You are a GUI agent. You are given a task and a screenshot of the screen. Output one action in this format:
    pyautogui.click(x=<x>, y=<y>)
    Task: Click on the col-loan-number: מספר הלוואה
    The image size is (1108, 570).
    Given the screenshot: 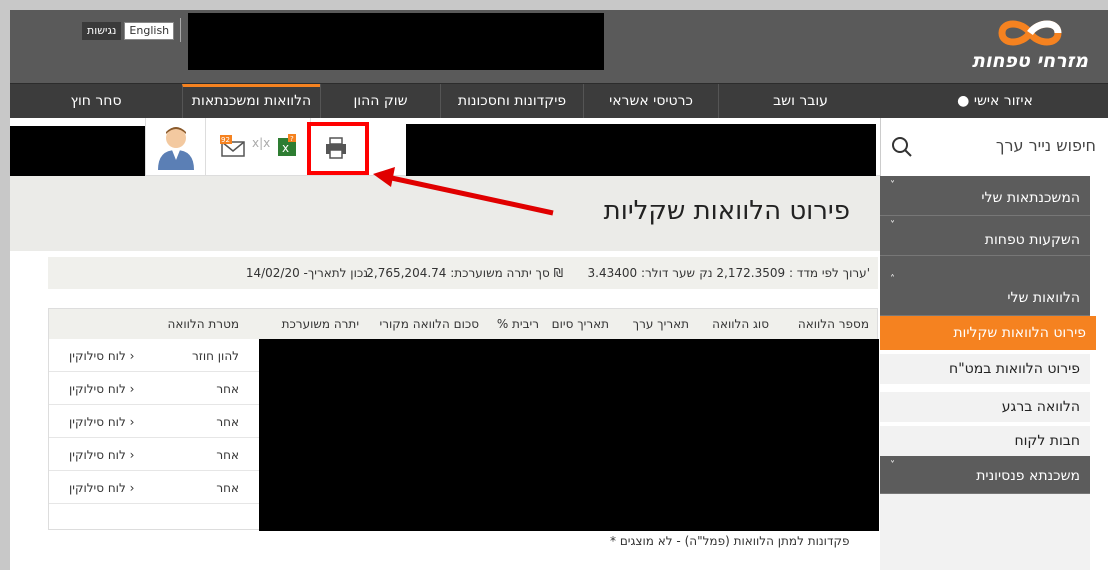 What is the action you would take?
    pyautogui.click(x=833, y=324)
    